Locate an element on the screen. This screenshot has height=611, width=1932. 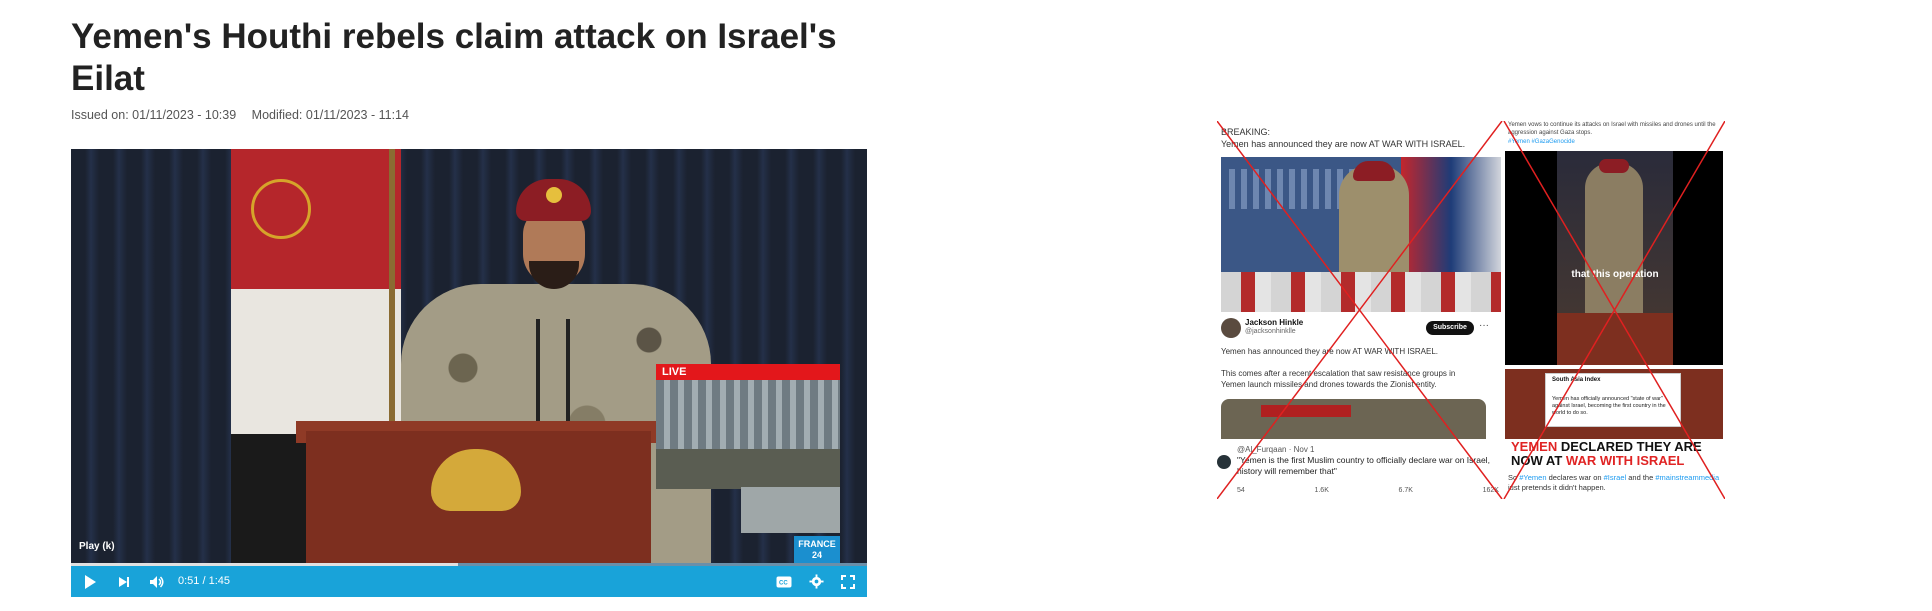
live-inset: LIVE is located at coordinates (748, 426).